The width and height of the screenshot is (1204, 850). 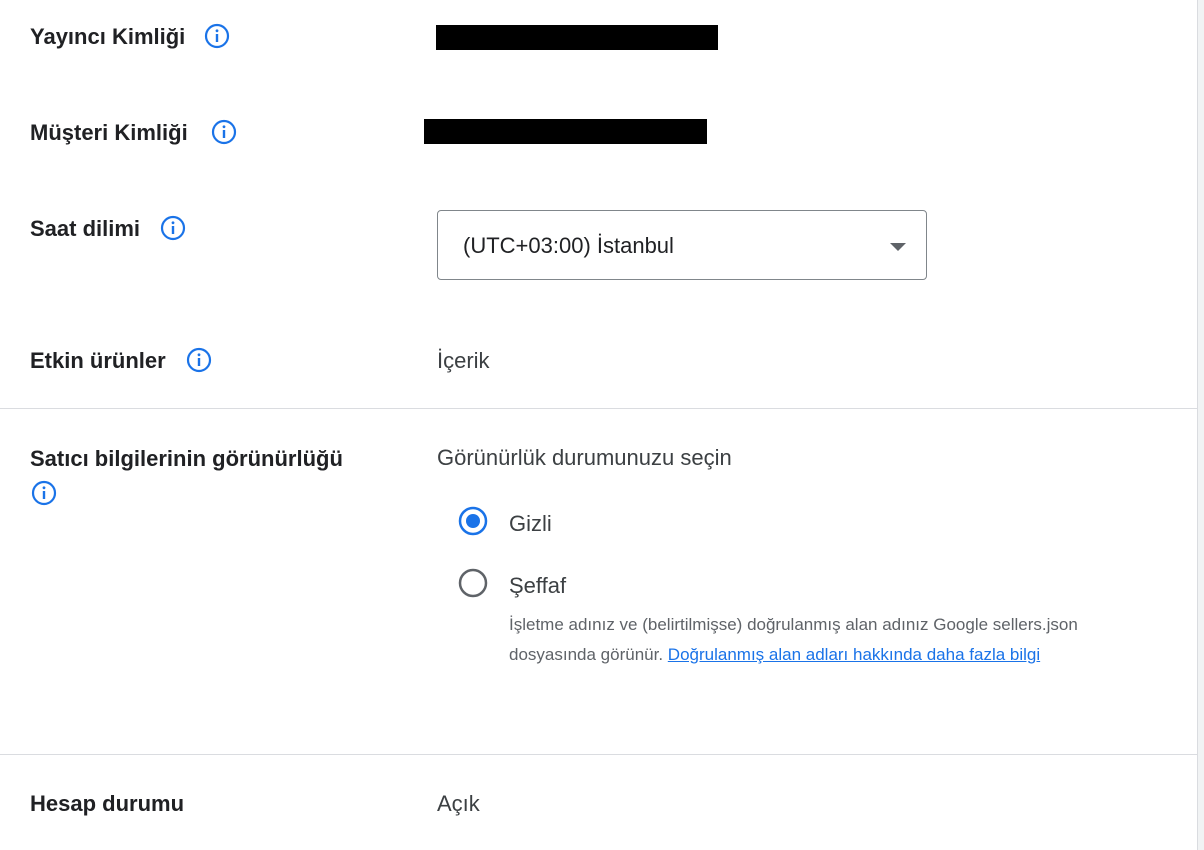 I want to click on radio-label-seffaf: Şeffaf, so click(x=537, y=586).